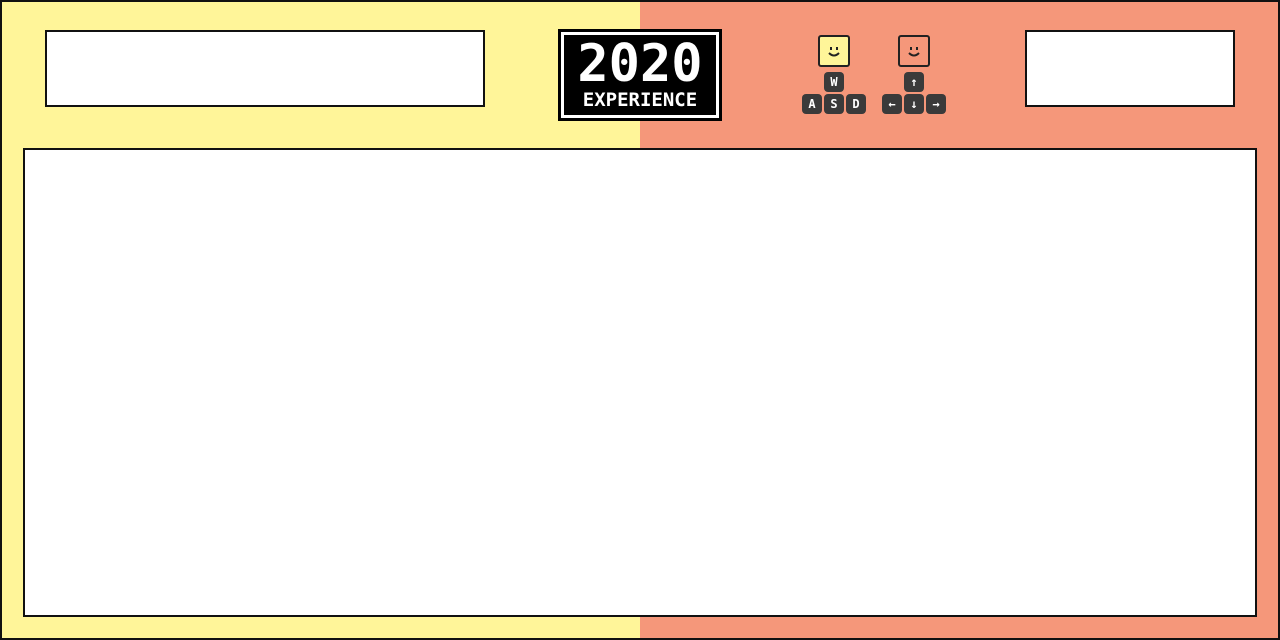 This screenshot has width=1280, height=640. What do you see at coordinates (936, 104) in the screenshot?
I see `key-arrow-right: →` at bounding box center [936, 104].